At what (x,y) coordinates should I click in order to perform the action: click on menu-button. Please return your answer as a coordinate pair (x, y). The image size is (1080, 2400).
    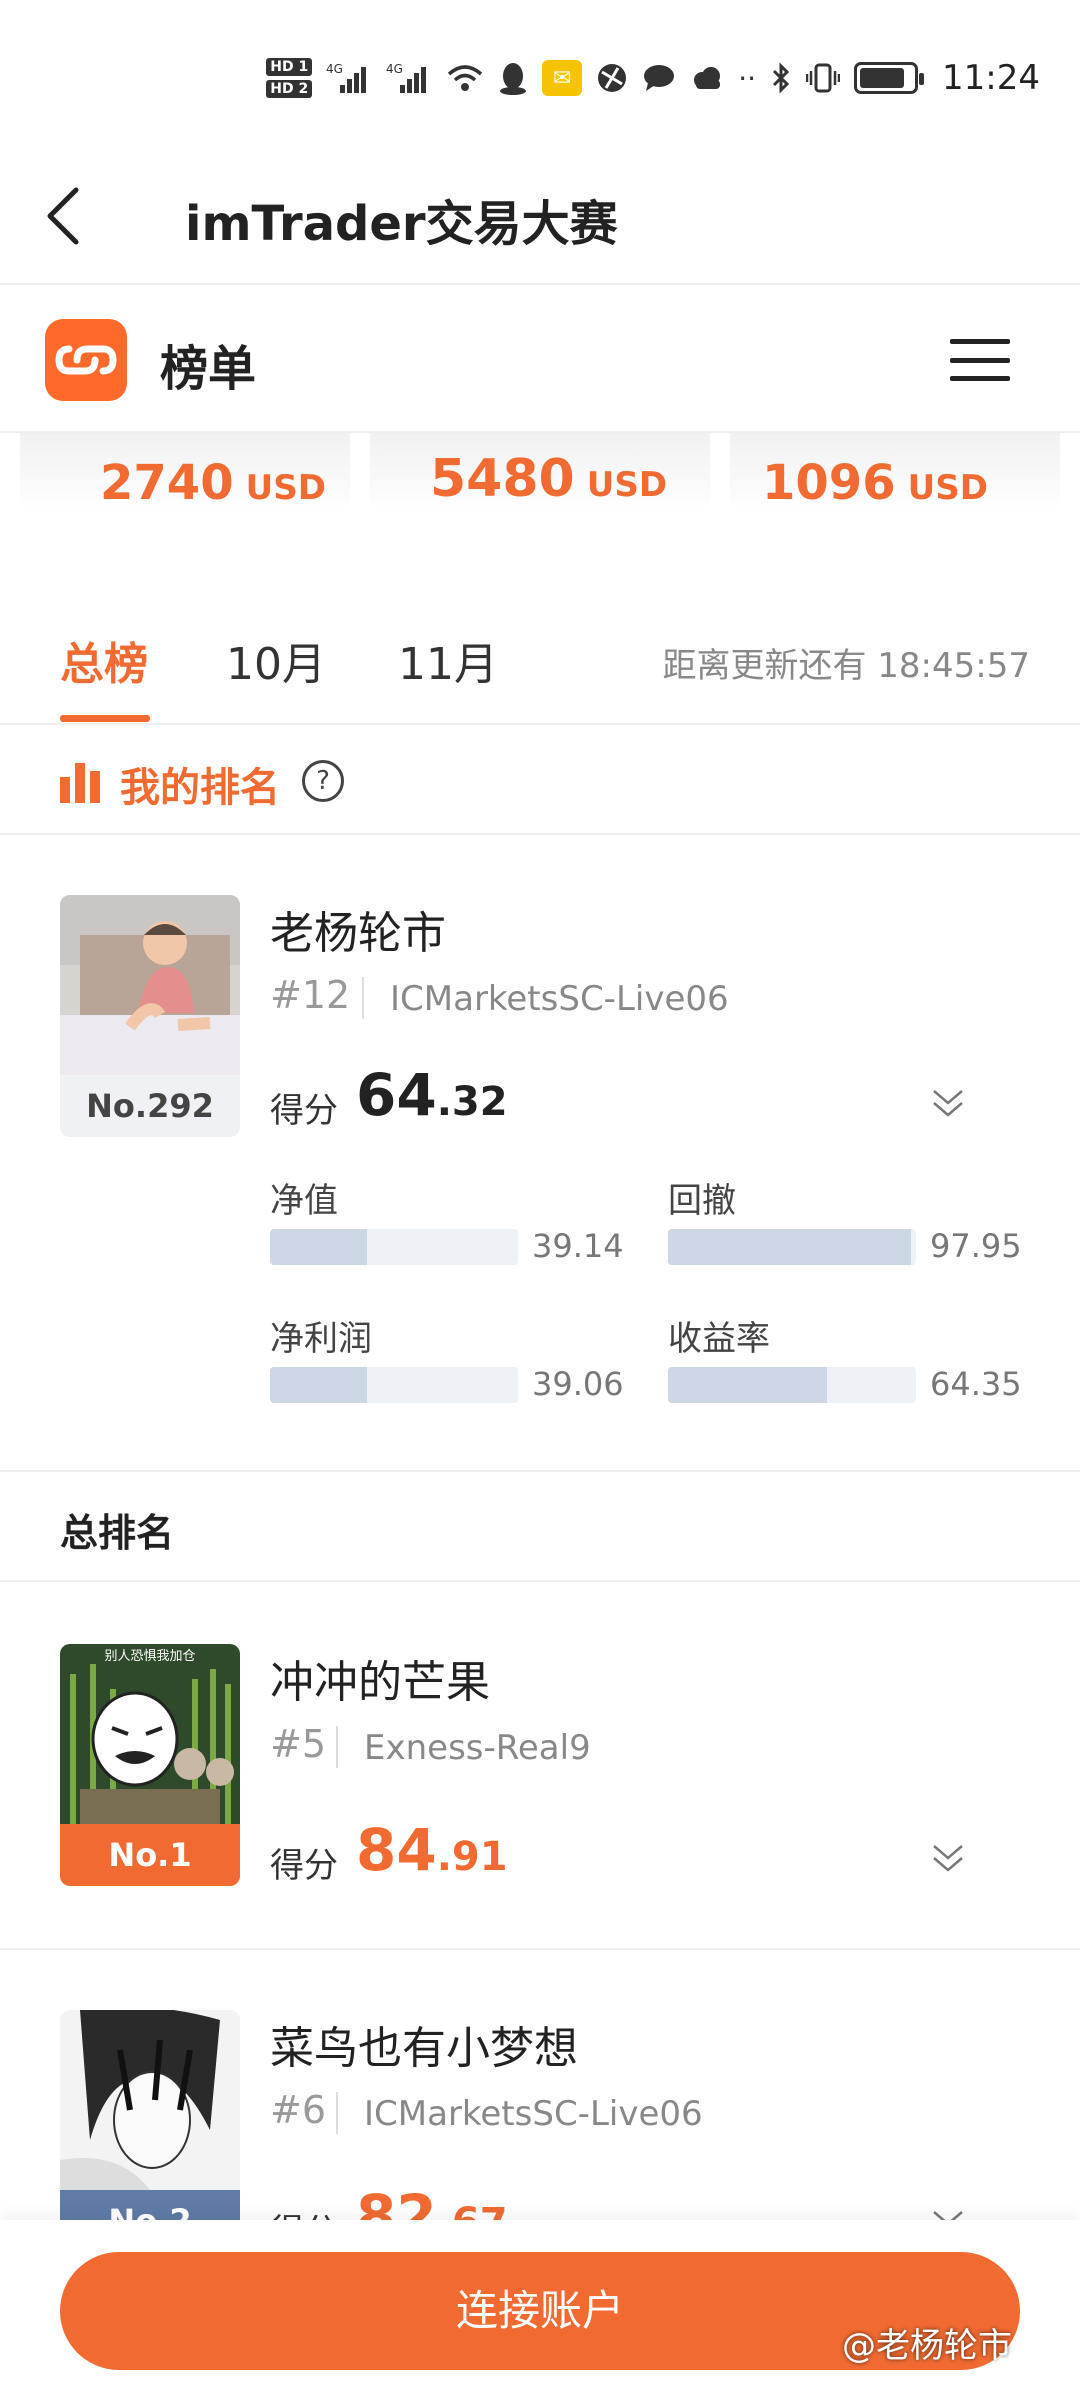
    Looking at the image, I should click on (980, 360).